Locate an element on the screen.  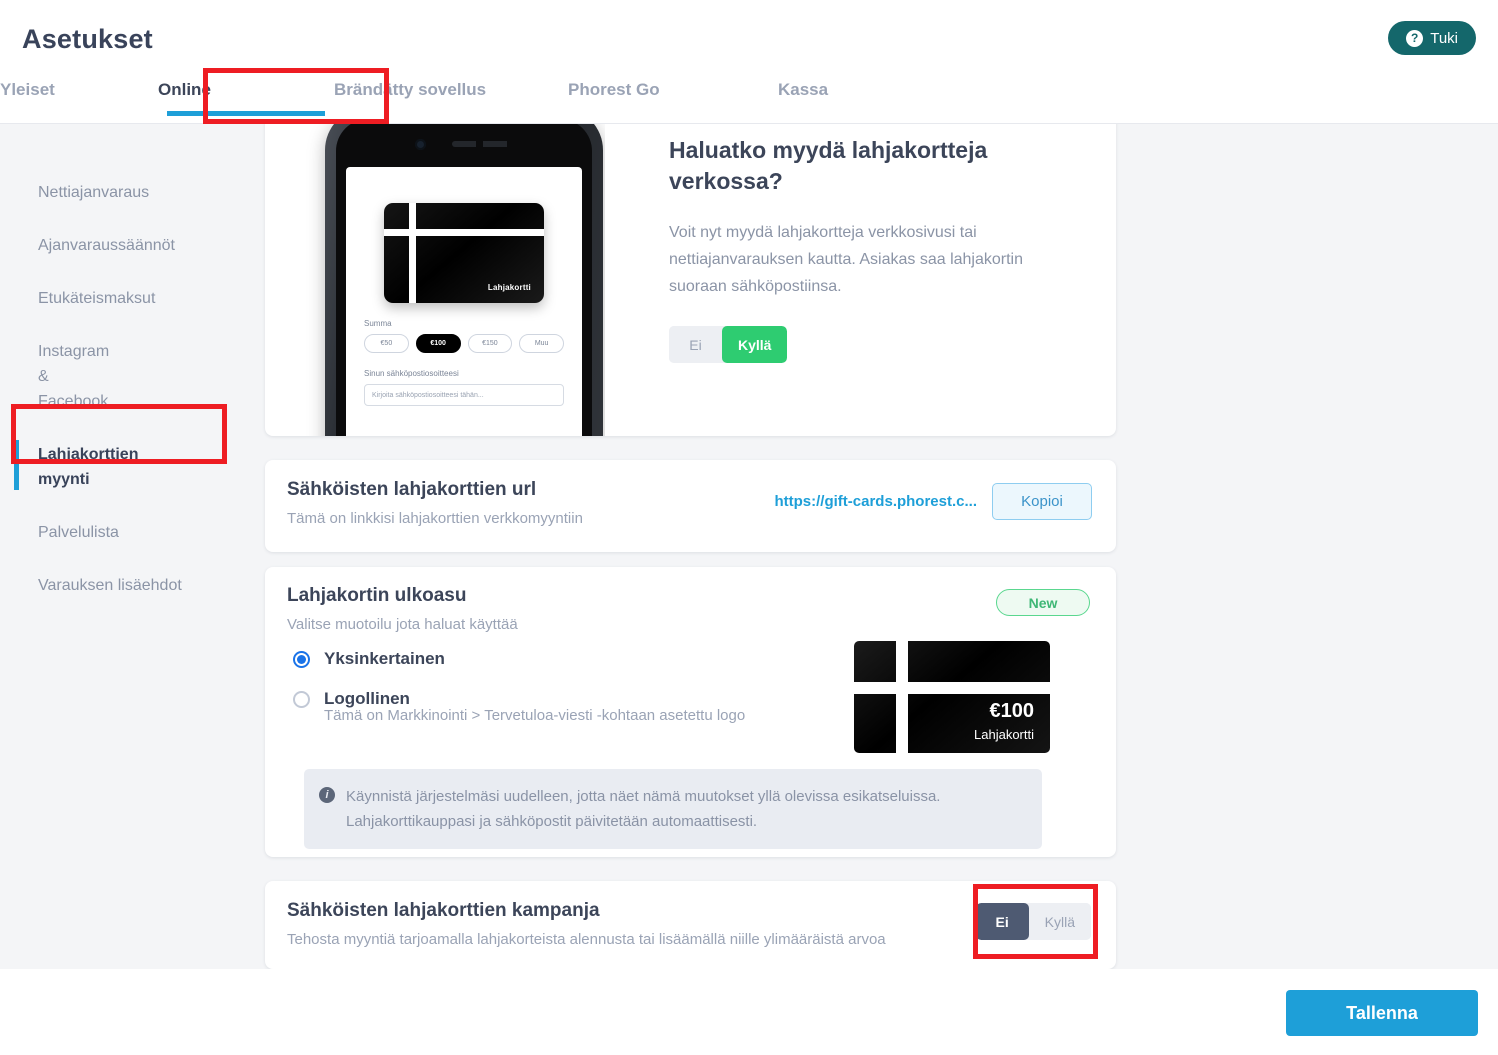
camera-icon is located at coordinates (420, 144).